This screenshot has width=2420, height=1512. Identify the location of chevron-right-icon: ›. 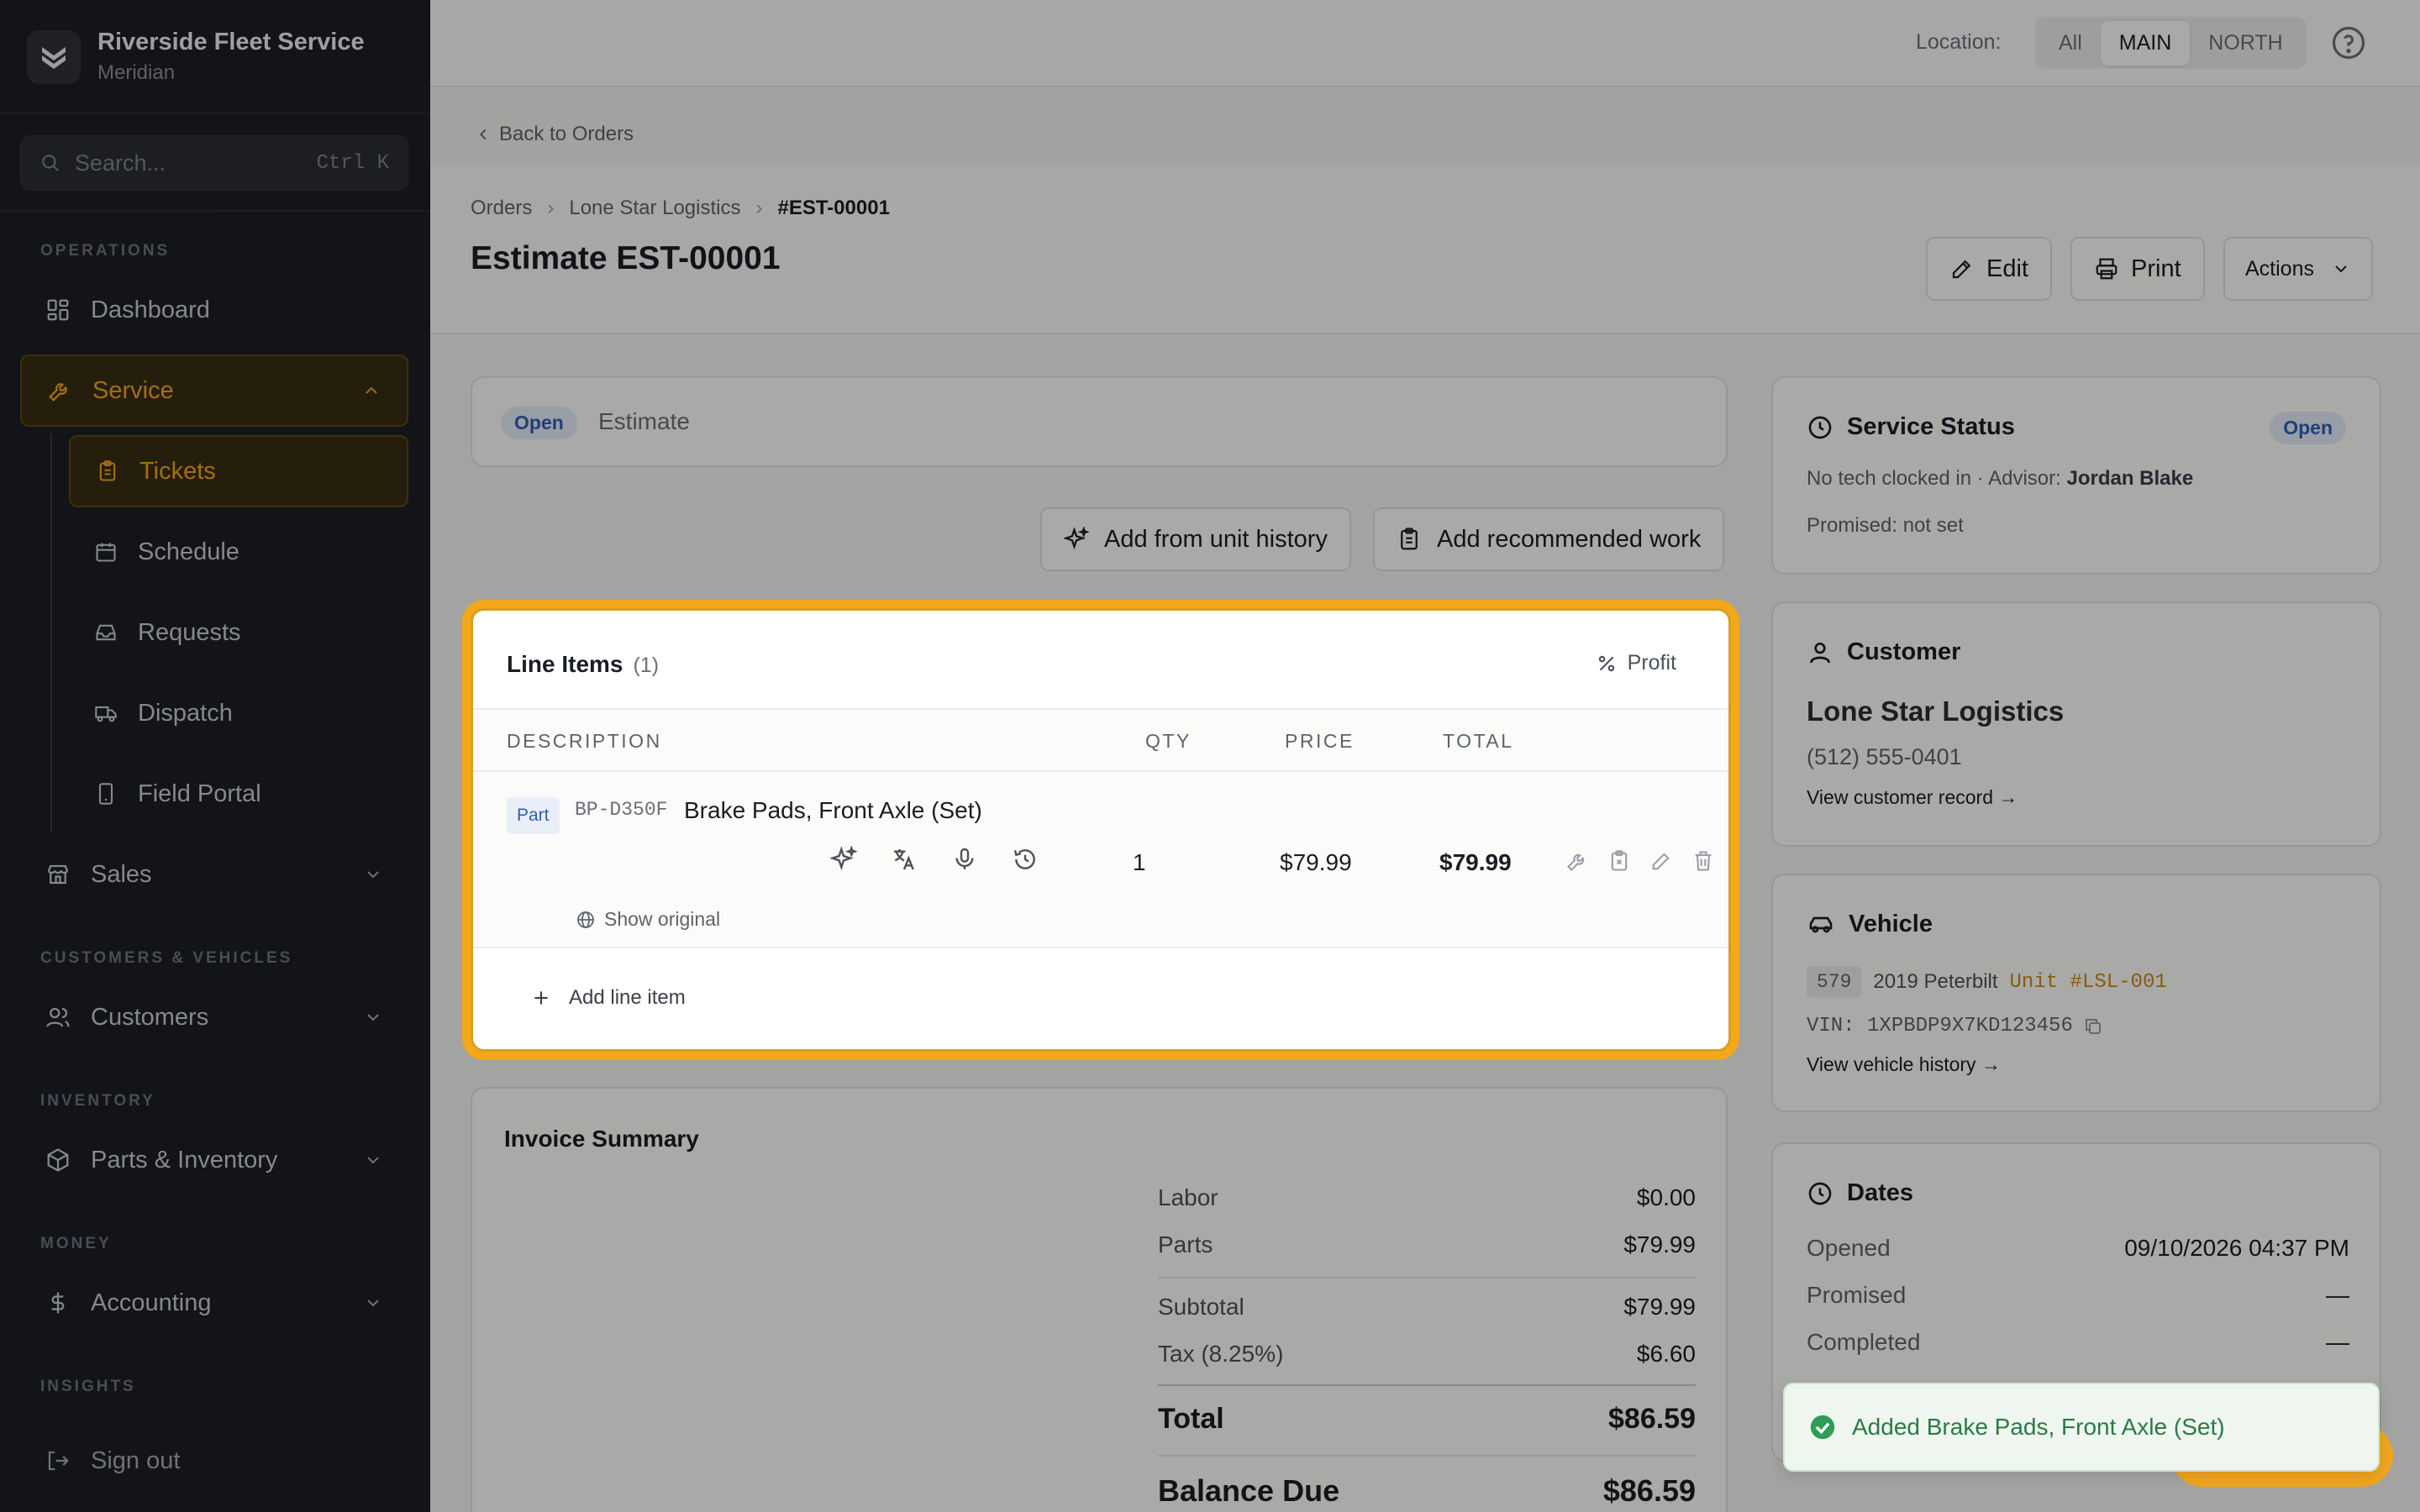
(551, 208).